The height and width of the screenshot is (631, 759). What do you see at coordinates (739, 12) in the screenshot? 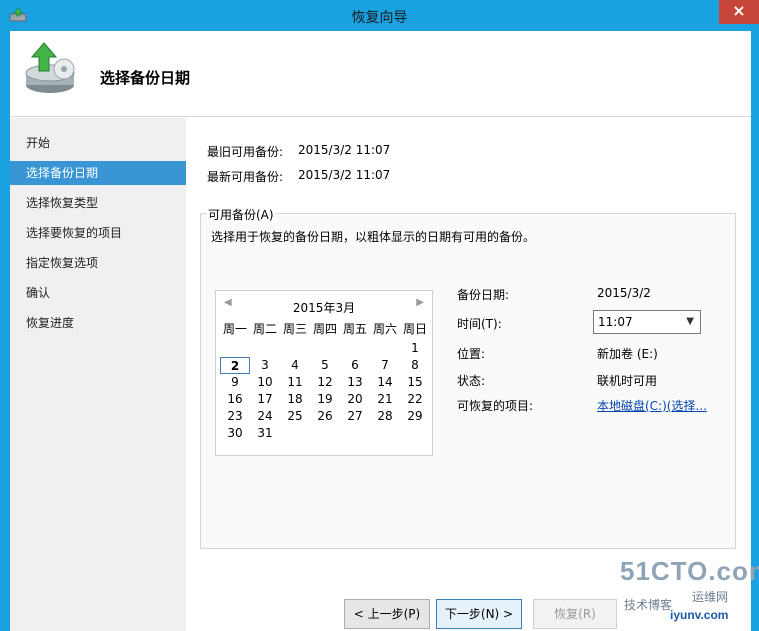
I see `close-button: ×` at bounding box center [739, 12].